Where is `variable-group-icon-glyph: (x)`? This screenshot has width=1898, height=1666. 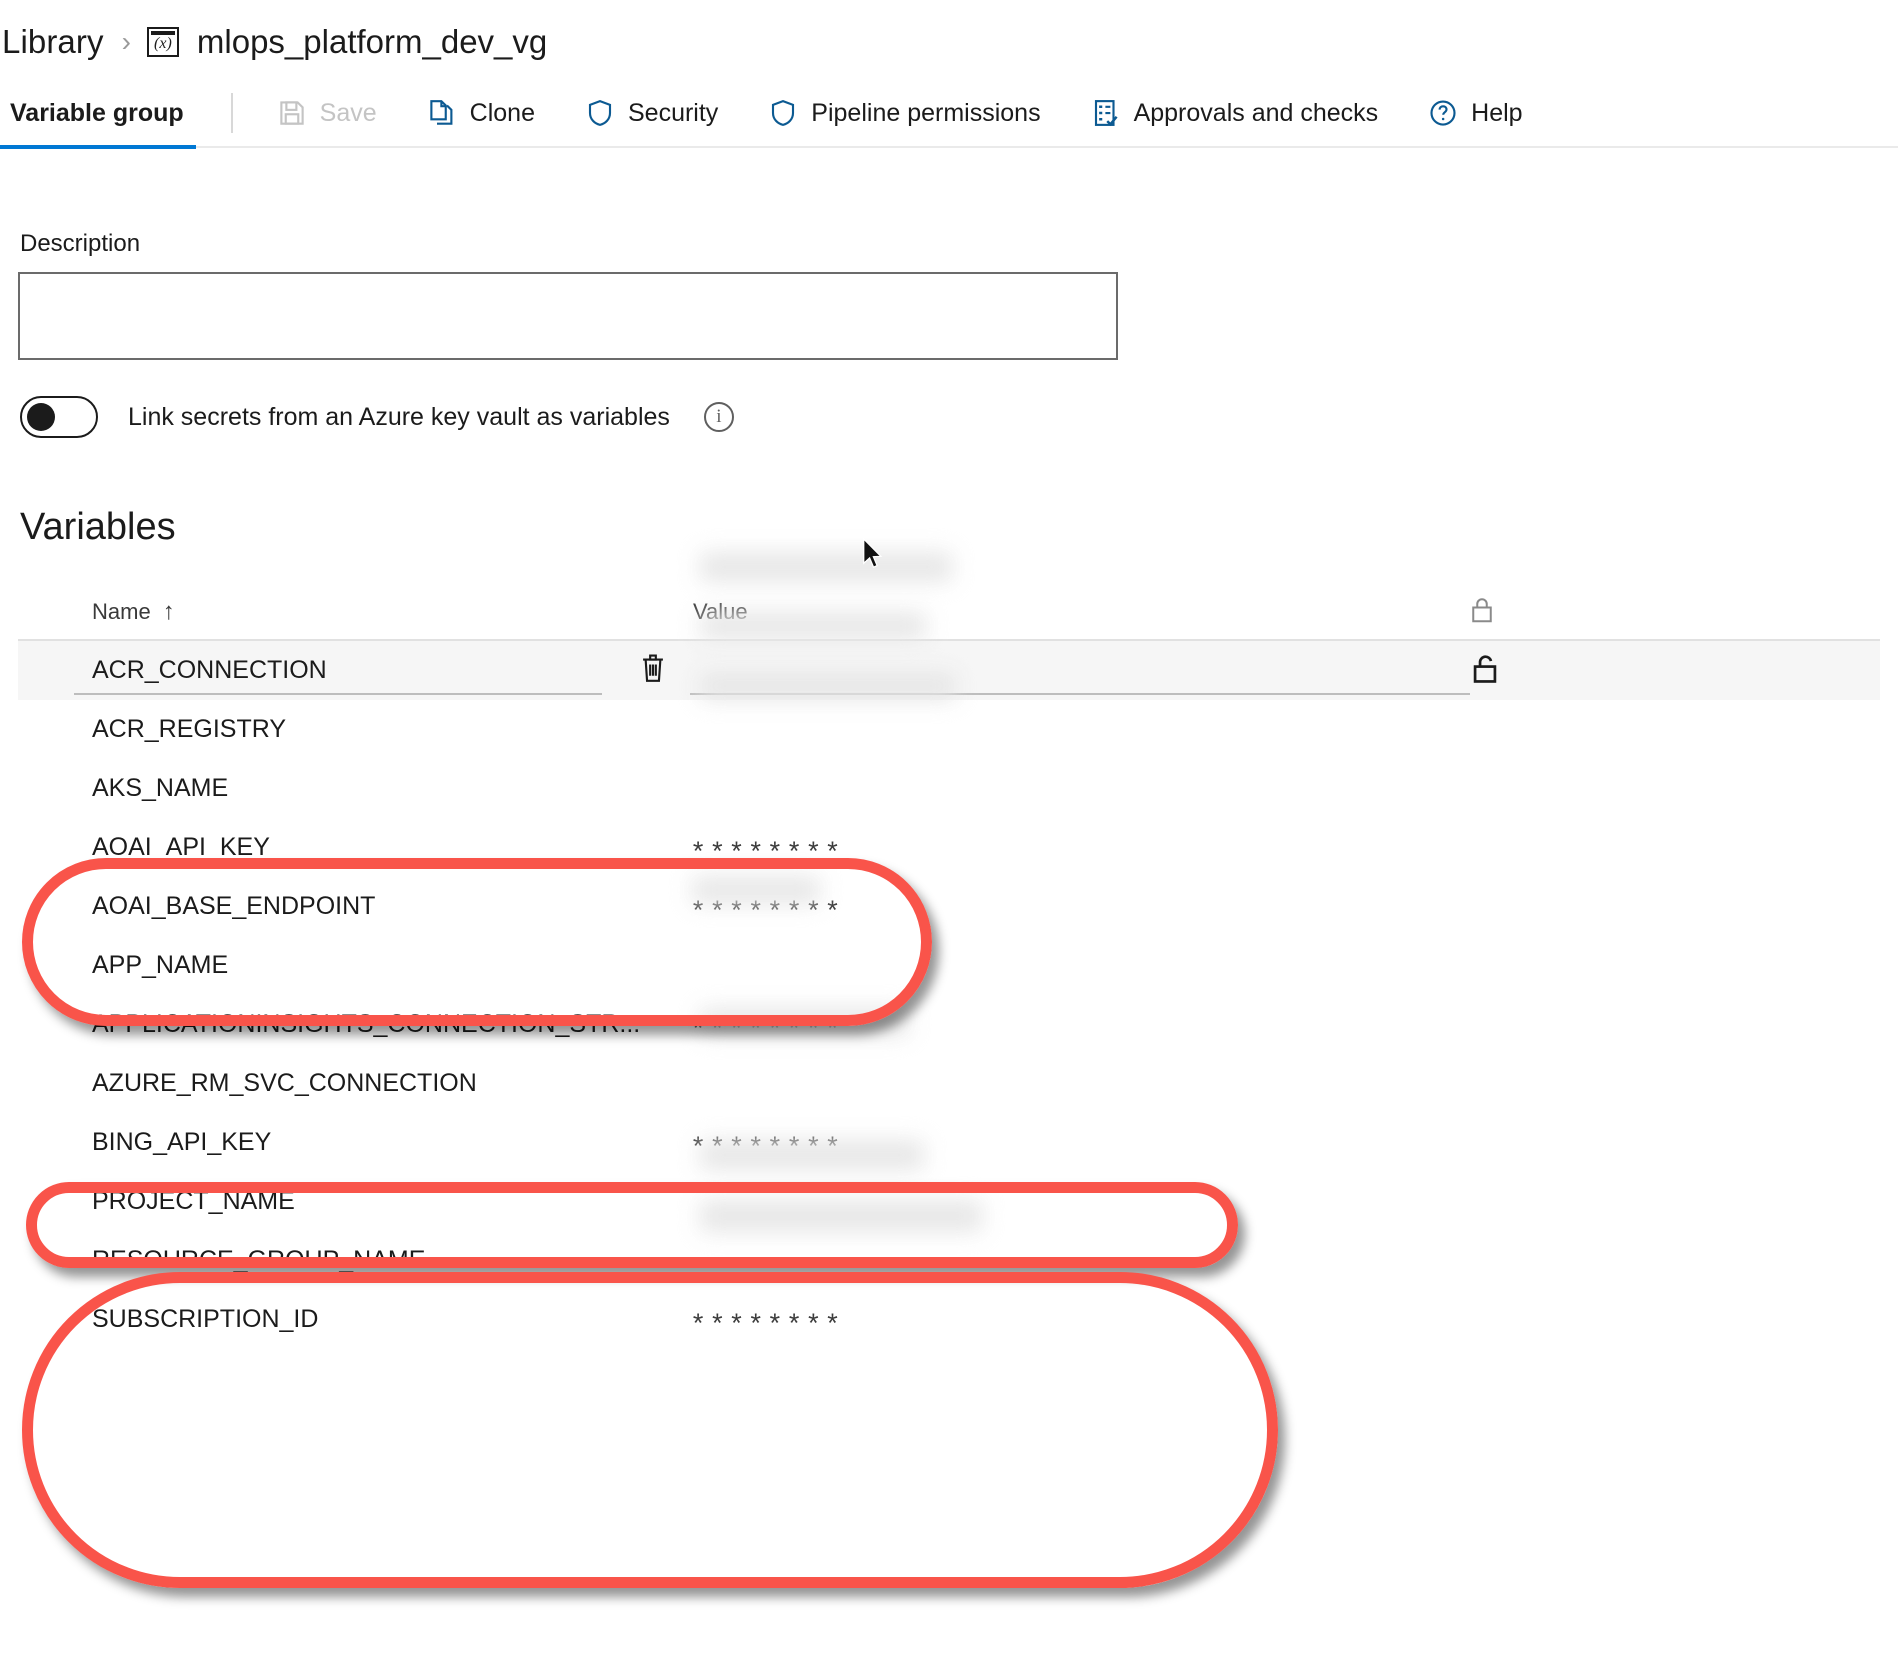 variable-group-icon-glyph: (x) is located at coordinates (163, 43).